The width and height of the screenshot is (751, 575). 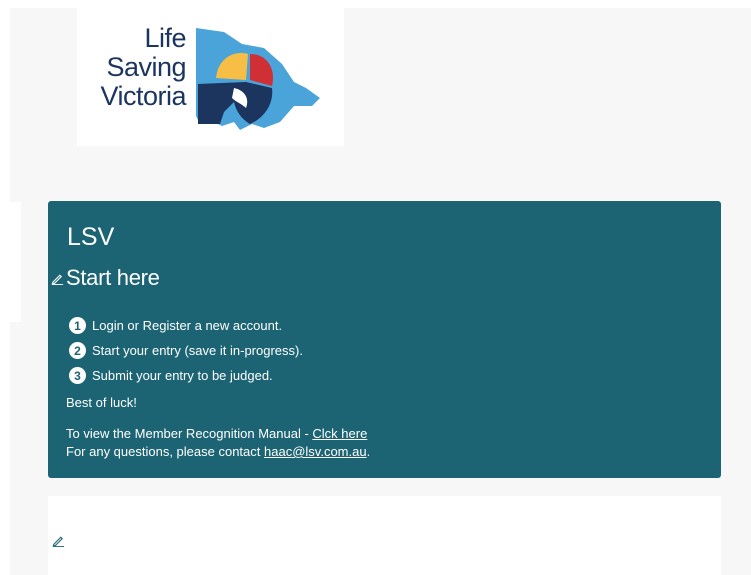 I want to click on lsv-logo: Life Saving Victoria, so click(x=210, y=77).